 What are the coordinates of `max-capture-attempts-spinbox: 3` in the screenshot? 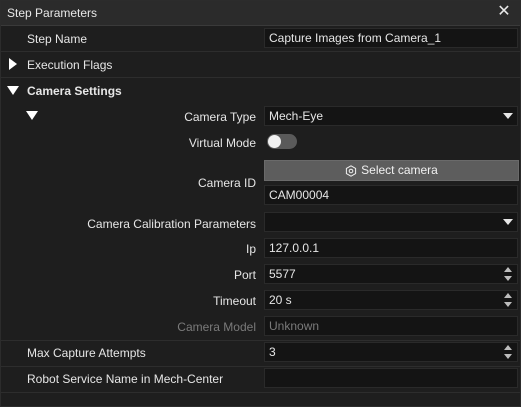 It's located at (391, 352).